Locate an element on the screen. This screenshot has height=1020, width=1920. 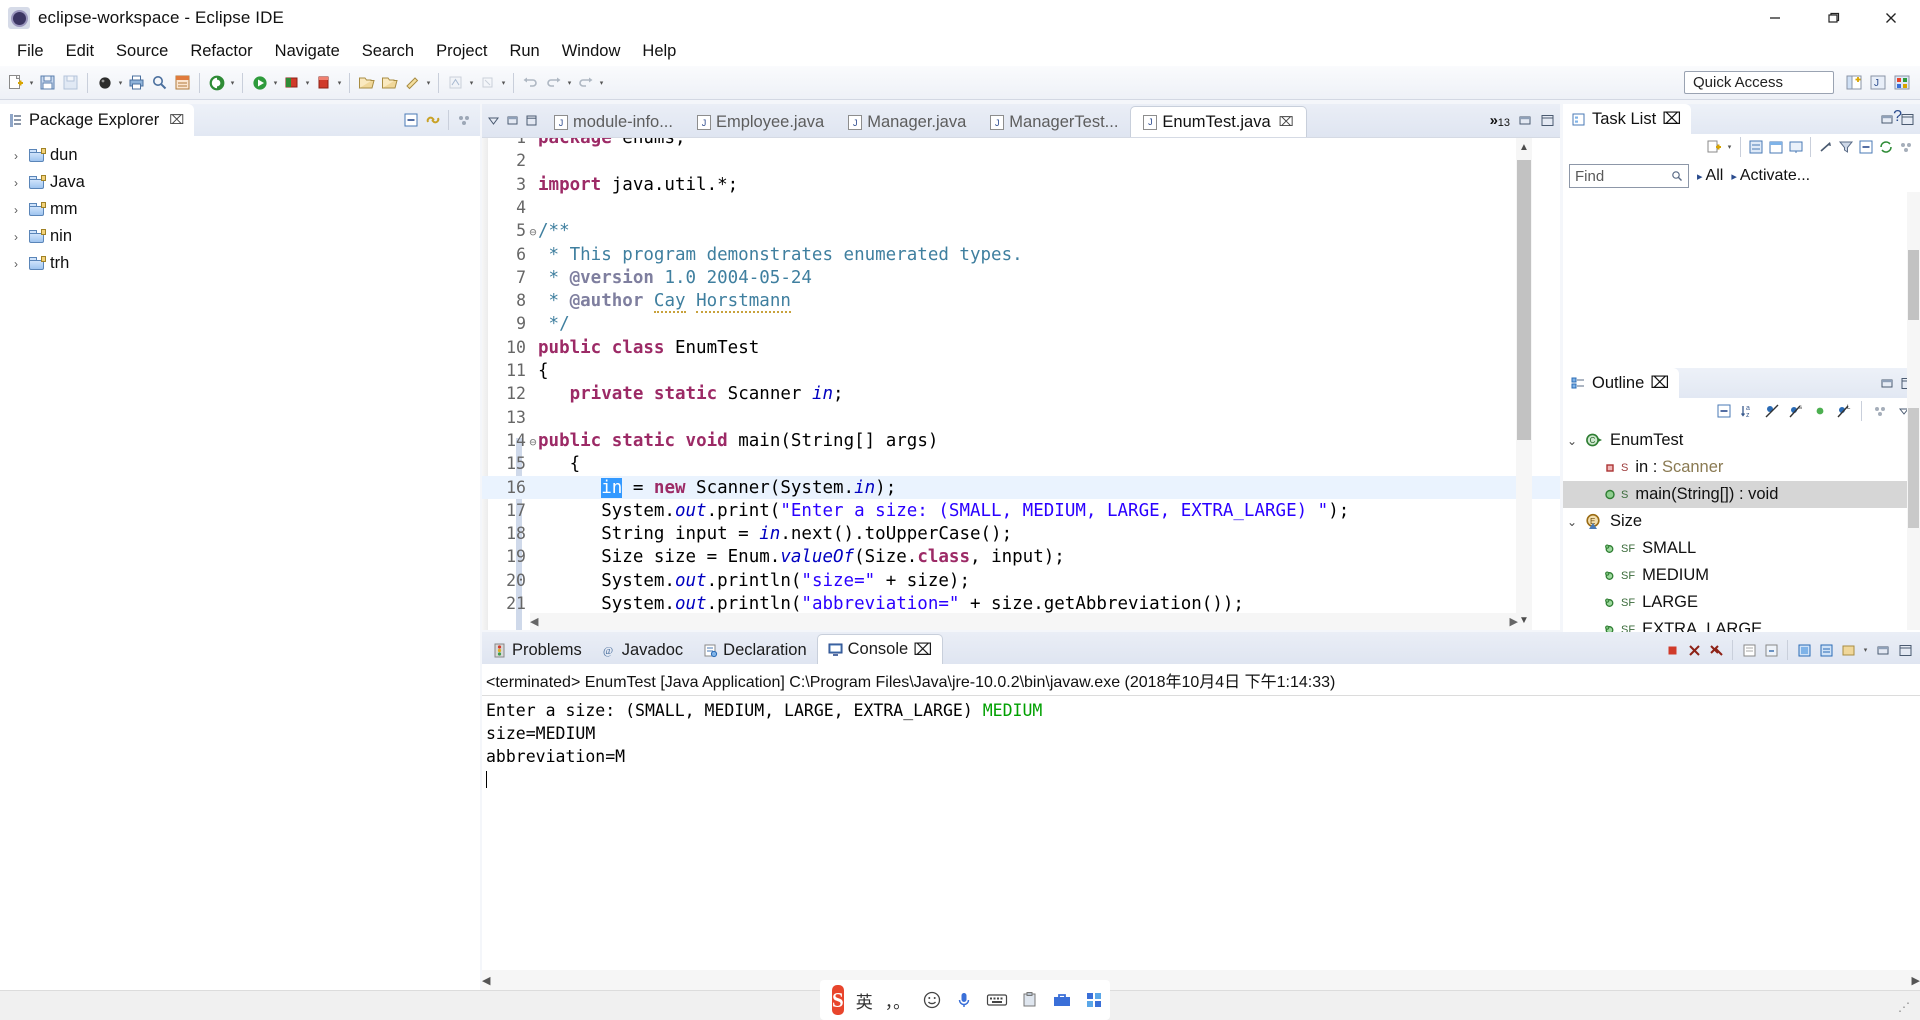
menu-project: Project is located at coordinates (461, 51).